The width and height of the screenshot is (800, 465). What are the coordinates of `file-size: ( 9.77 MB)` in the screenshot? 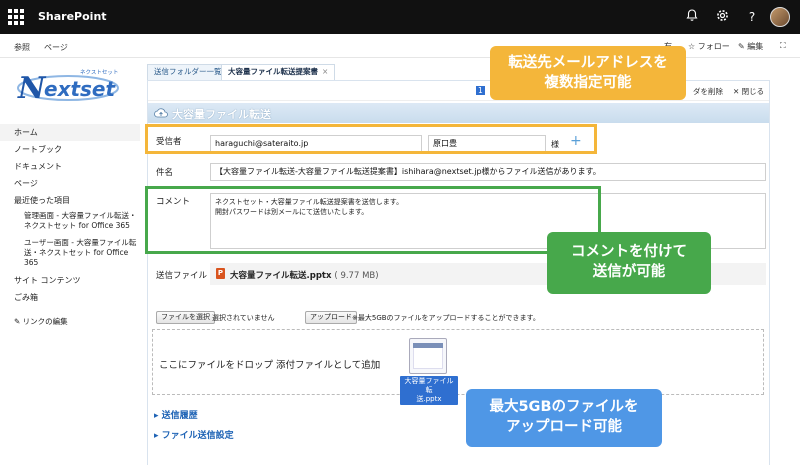 It's located at (356, 276).